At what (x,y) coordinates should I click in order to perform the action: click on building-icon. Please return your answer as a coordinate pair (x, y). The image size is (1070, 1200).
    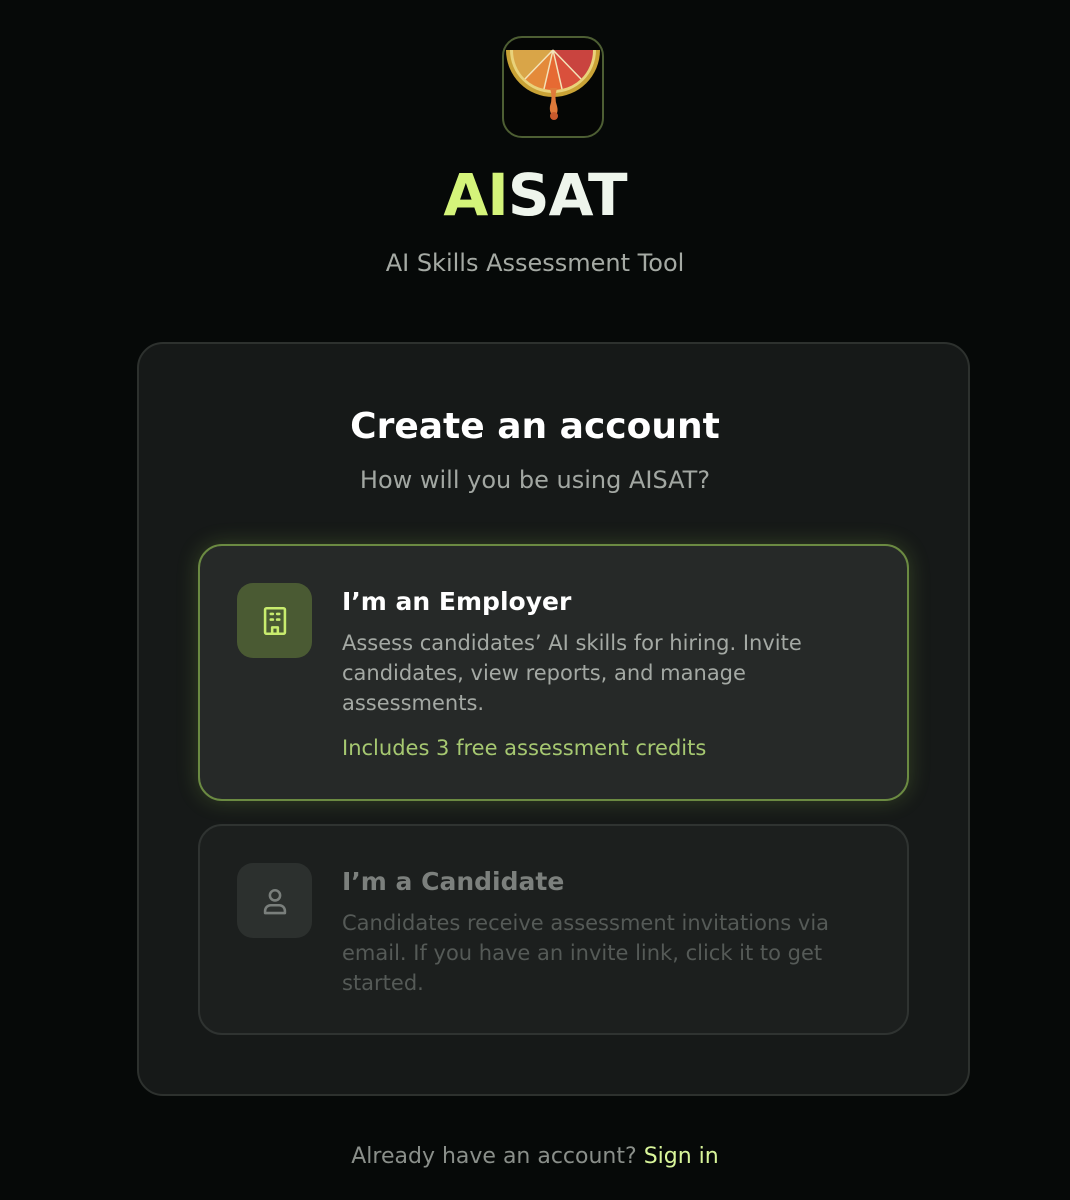
    Looking at the image, I should click on (274, 620).